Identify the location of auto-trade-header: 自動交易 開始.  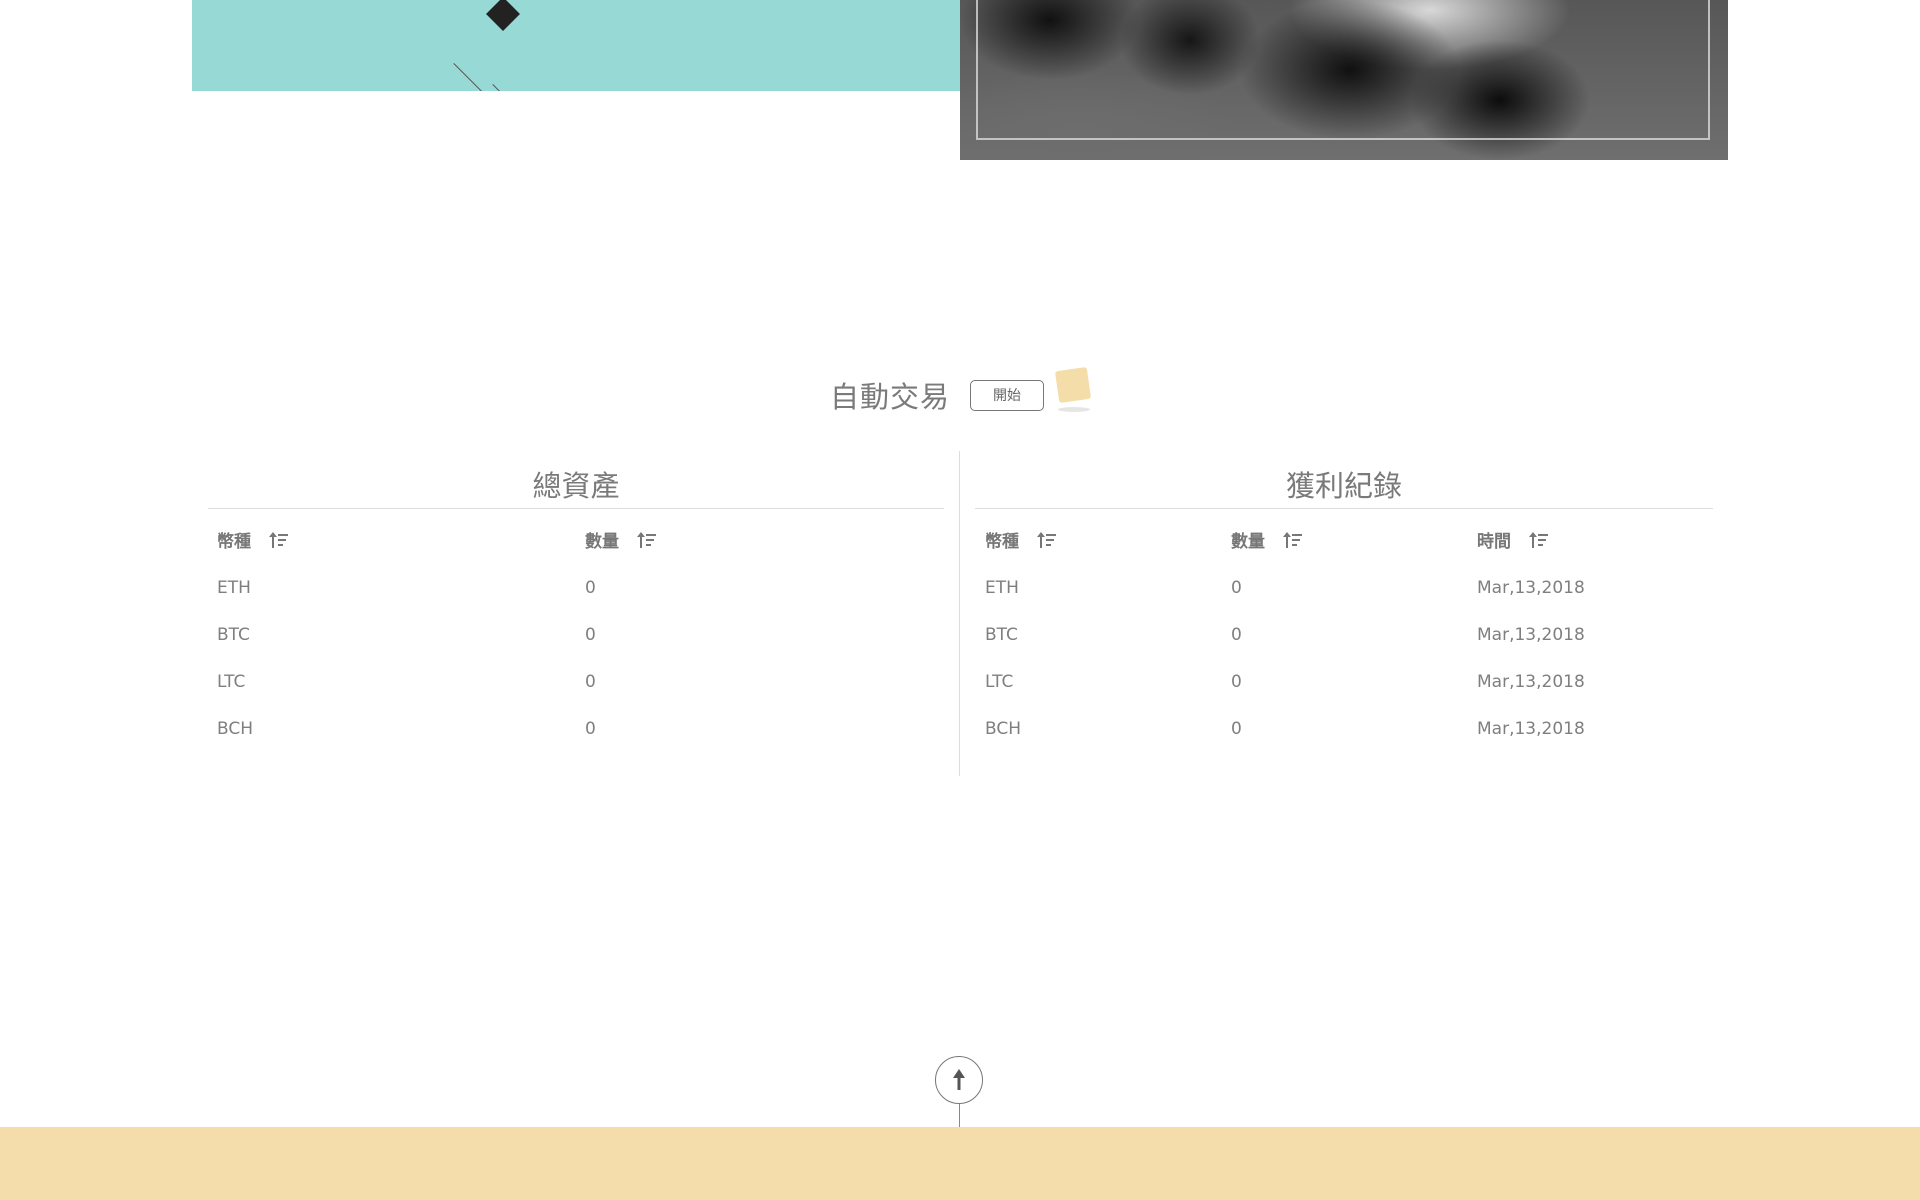
(937, 395).